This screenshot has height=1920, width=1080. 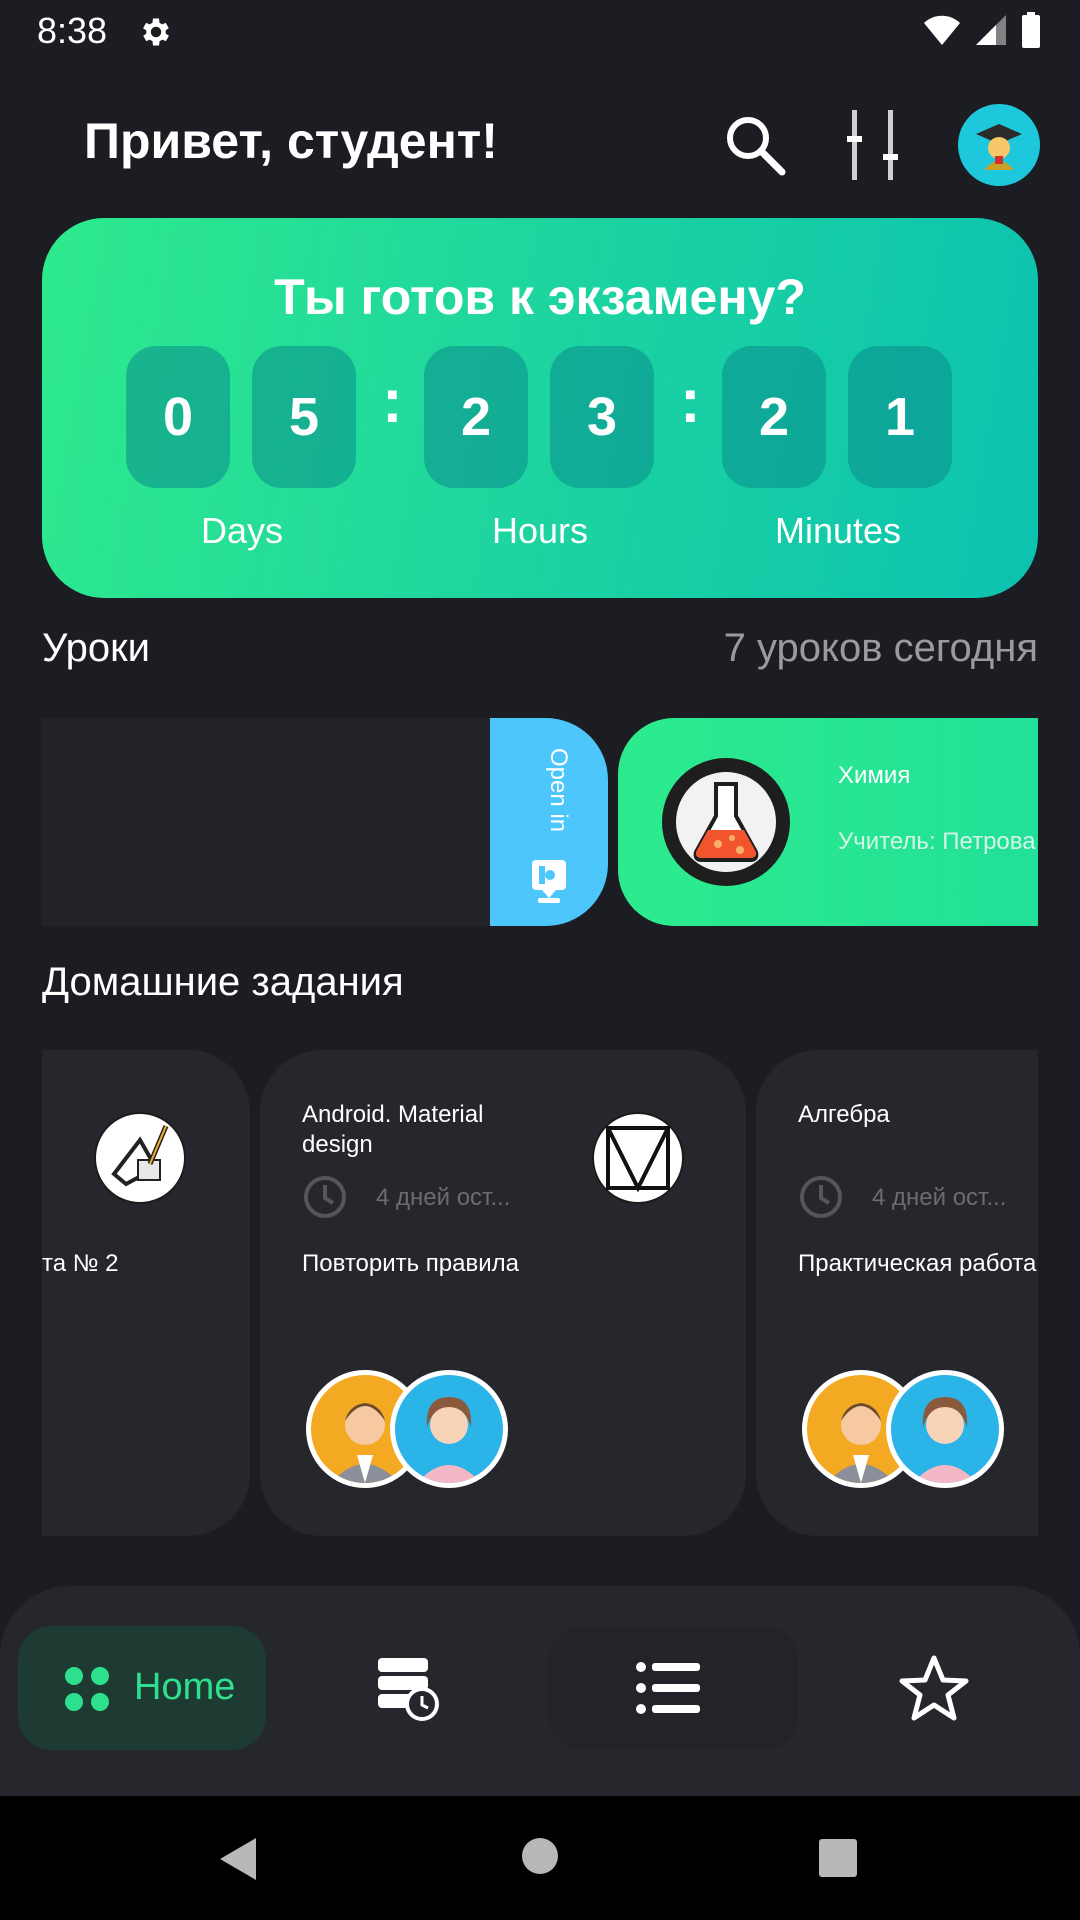 I want to click on nav-list-button, so click(x=668, y=1688).